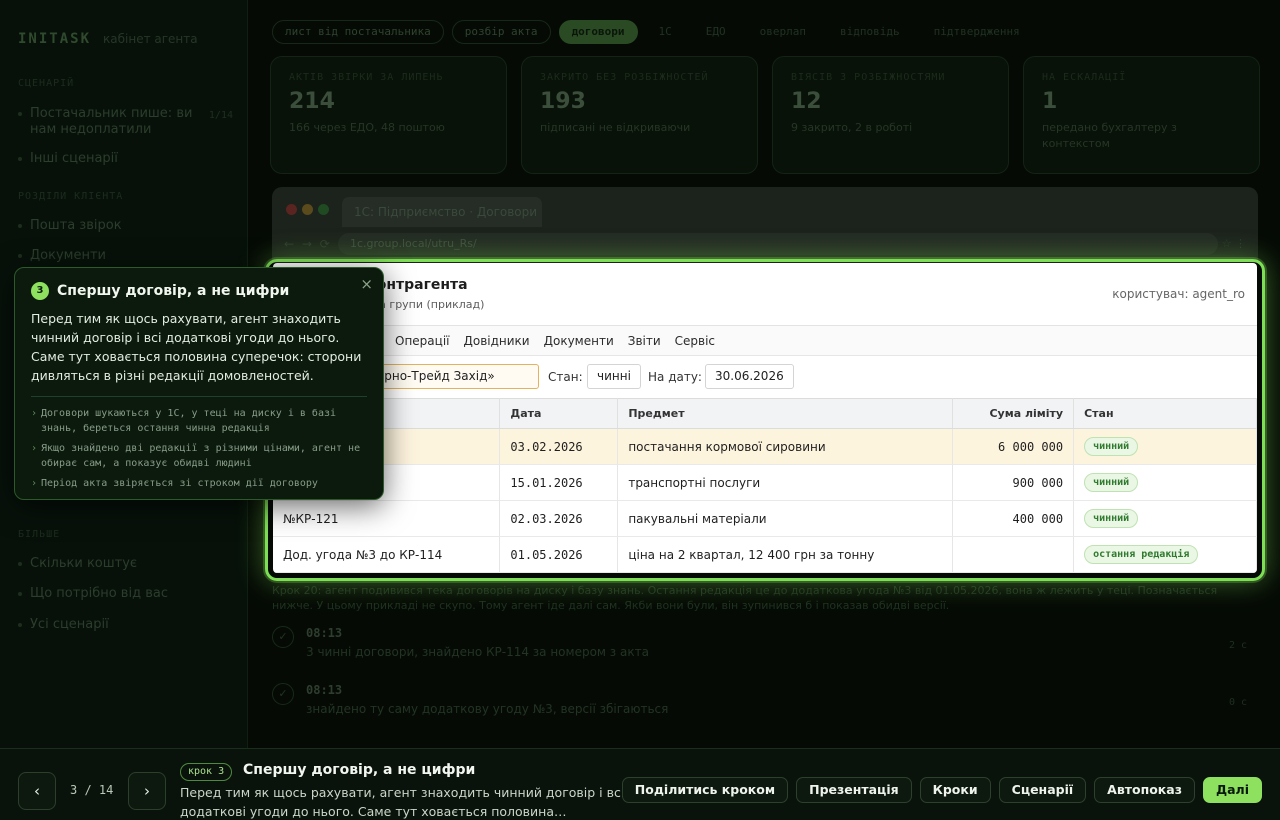  Describe the element at coordinates (68, 255) in the screenshot. I see `sidebar-item-label: Документи` at that location.